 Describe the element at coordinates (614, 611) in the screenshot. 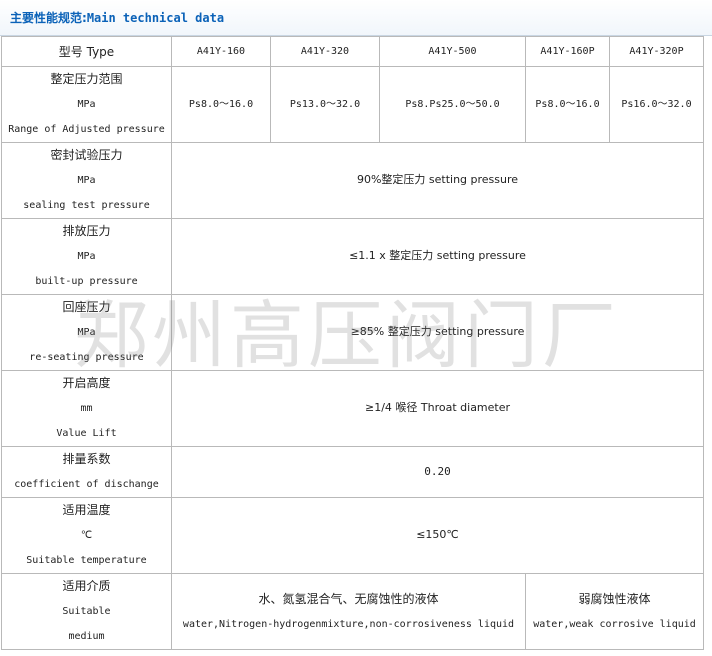

I see `table-cell-medium-b: 弱腐蚀性液体 water,weak corrosive liquid` at that location.